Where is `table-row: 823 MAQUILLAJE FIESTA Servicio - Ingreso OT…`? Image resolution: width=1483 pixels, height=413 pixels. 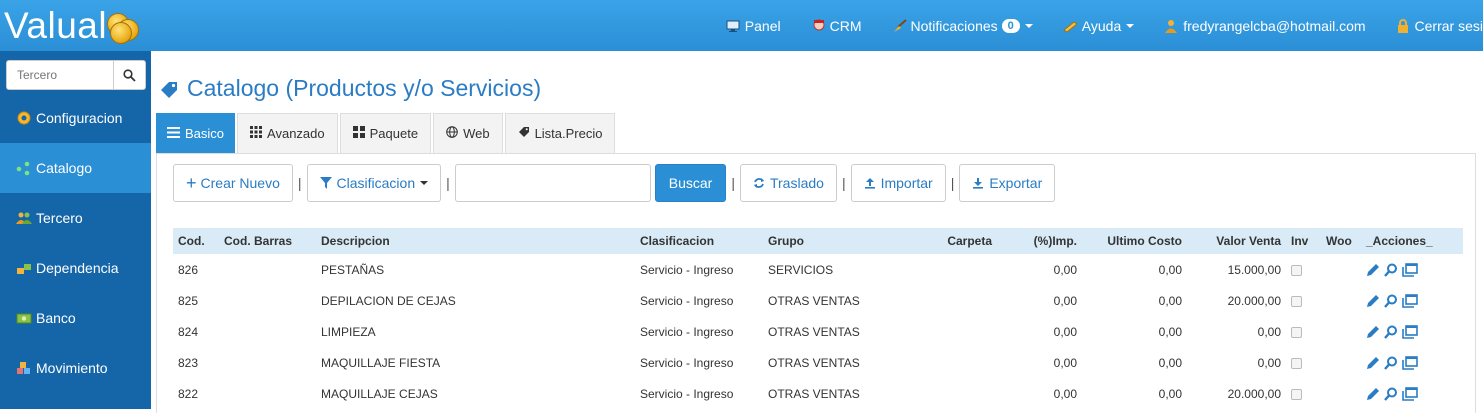
table-row: 823 MAQUILLAJE FIESTA Servicio - Ingreso OT… is located at coordinates (818, 362).